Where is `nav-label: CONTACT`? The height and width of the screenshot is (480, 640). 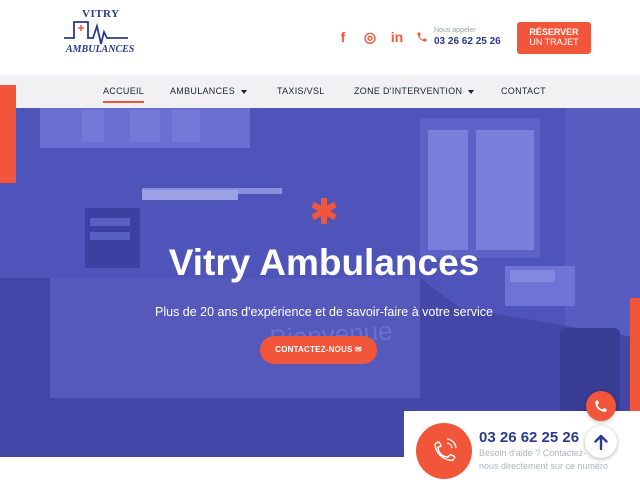
nav-label: CONTACT is located at coordinates (523, 91).